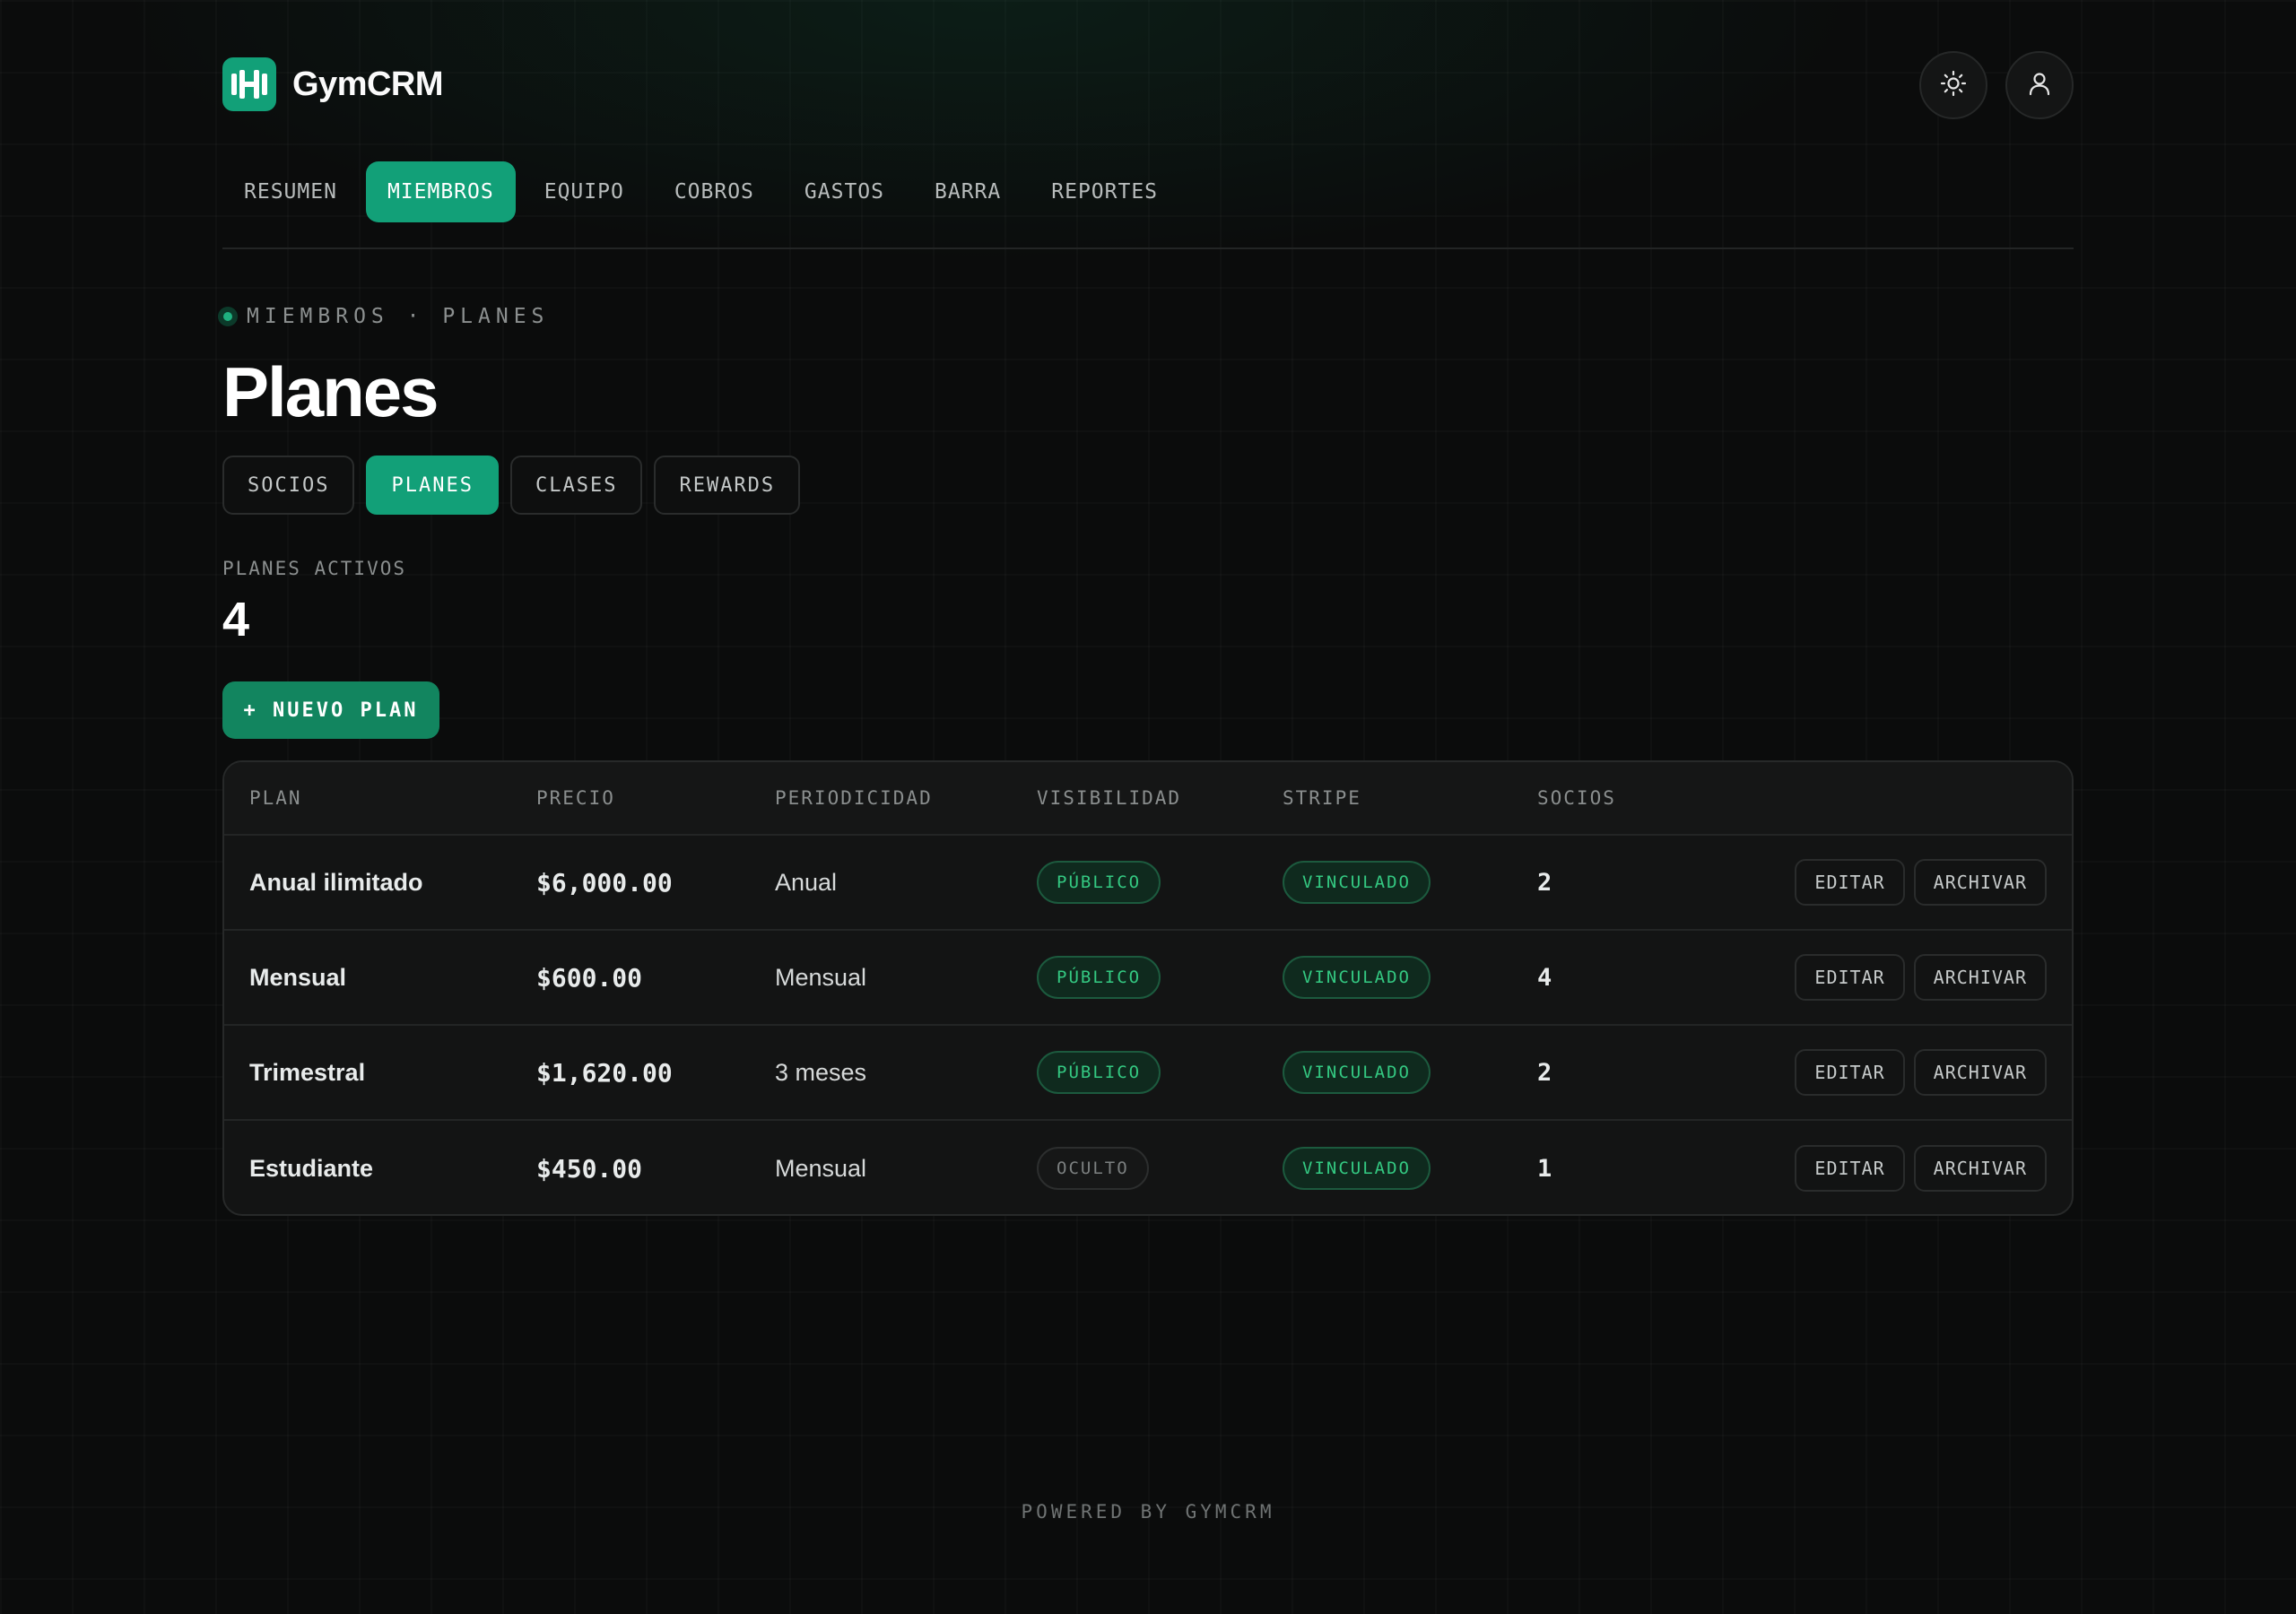  I want to click on user-menu-button, so click(2039, 85).